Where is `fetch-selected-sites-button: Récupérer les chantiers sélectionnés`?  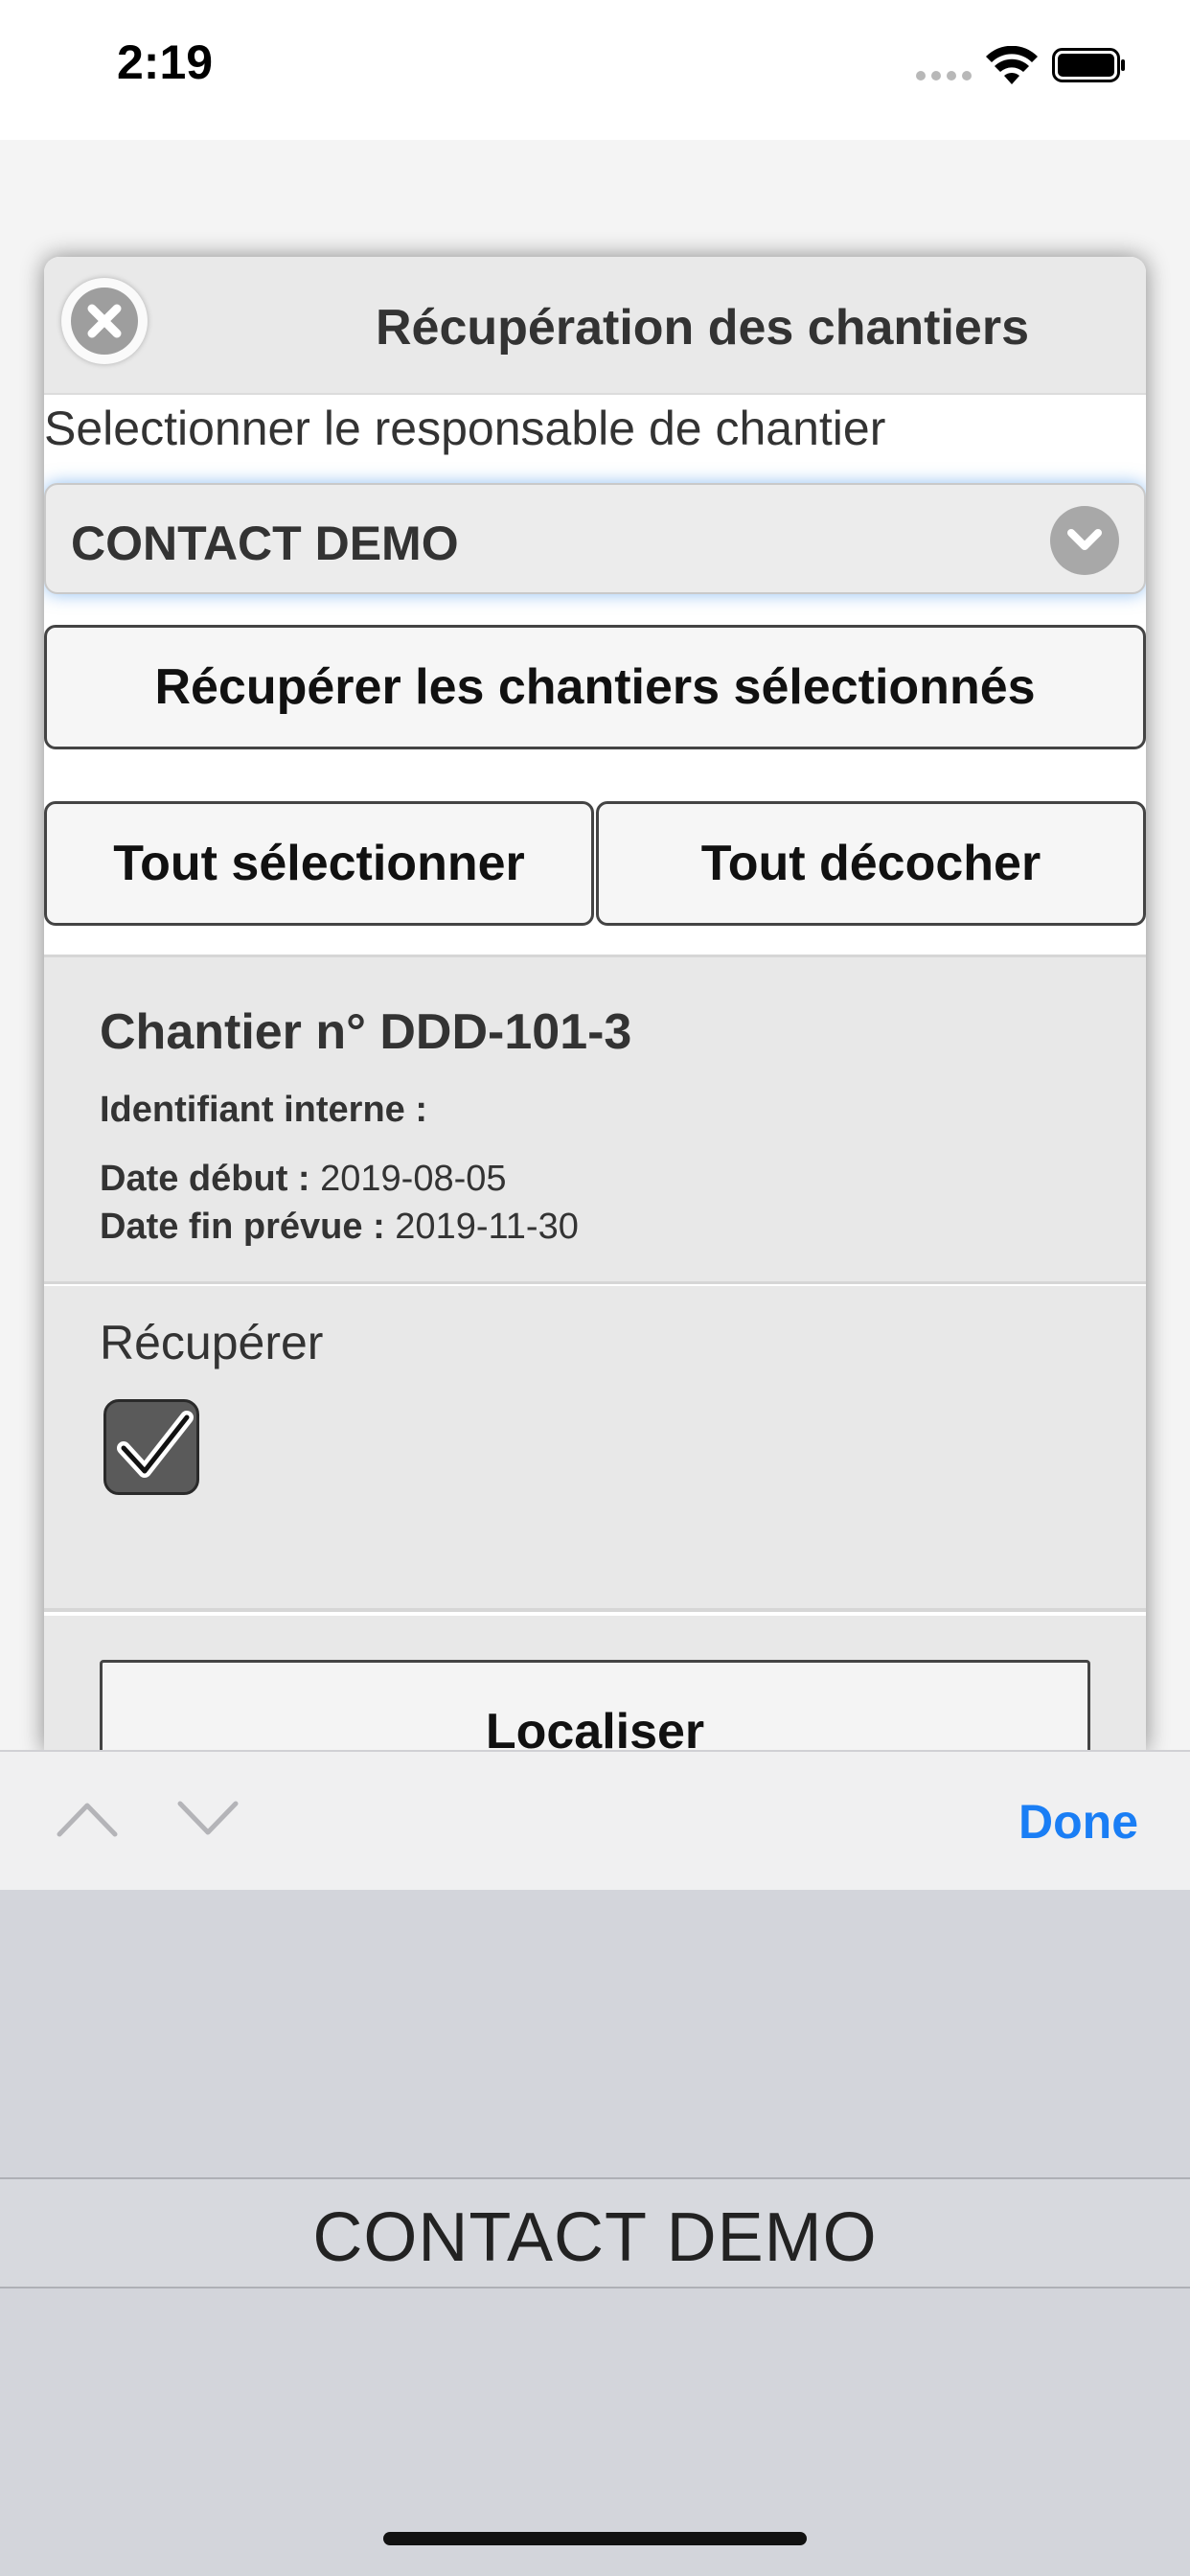
fetch-selected-sites-button: Récupérer les chantiers sélectionnés is located at coordinates (595, 687).